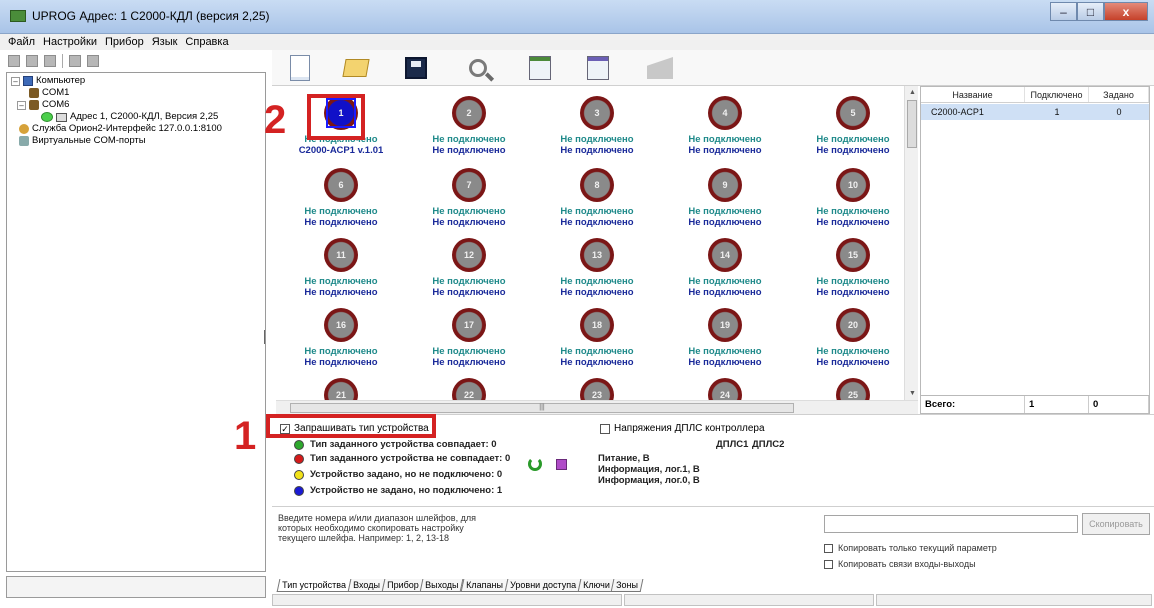 The height and width of the screenshot is (608, 1154). What do you see at coordinates (469, 185) in the screenshot?
I see `device-address-icon: 7` at bounding box center [469, 185].